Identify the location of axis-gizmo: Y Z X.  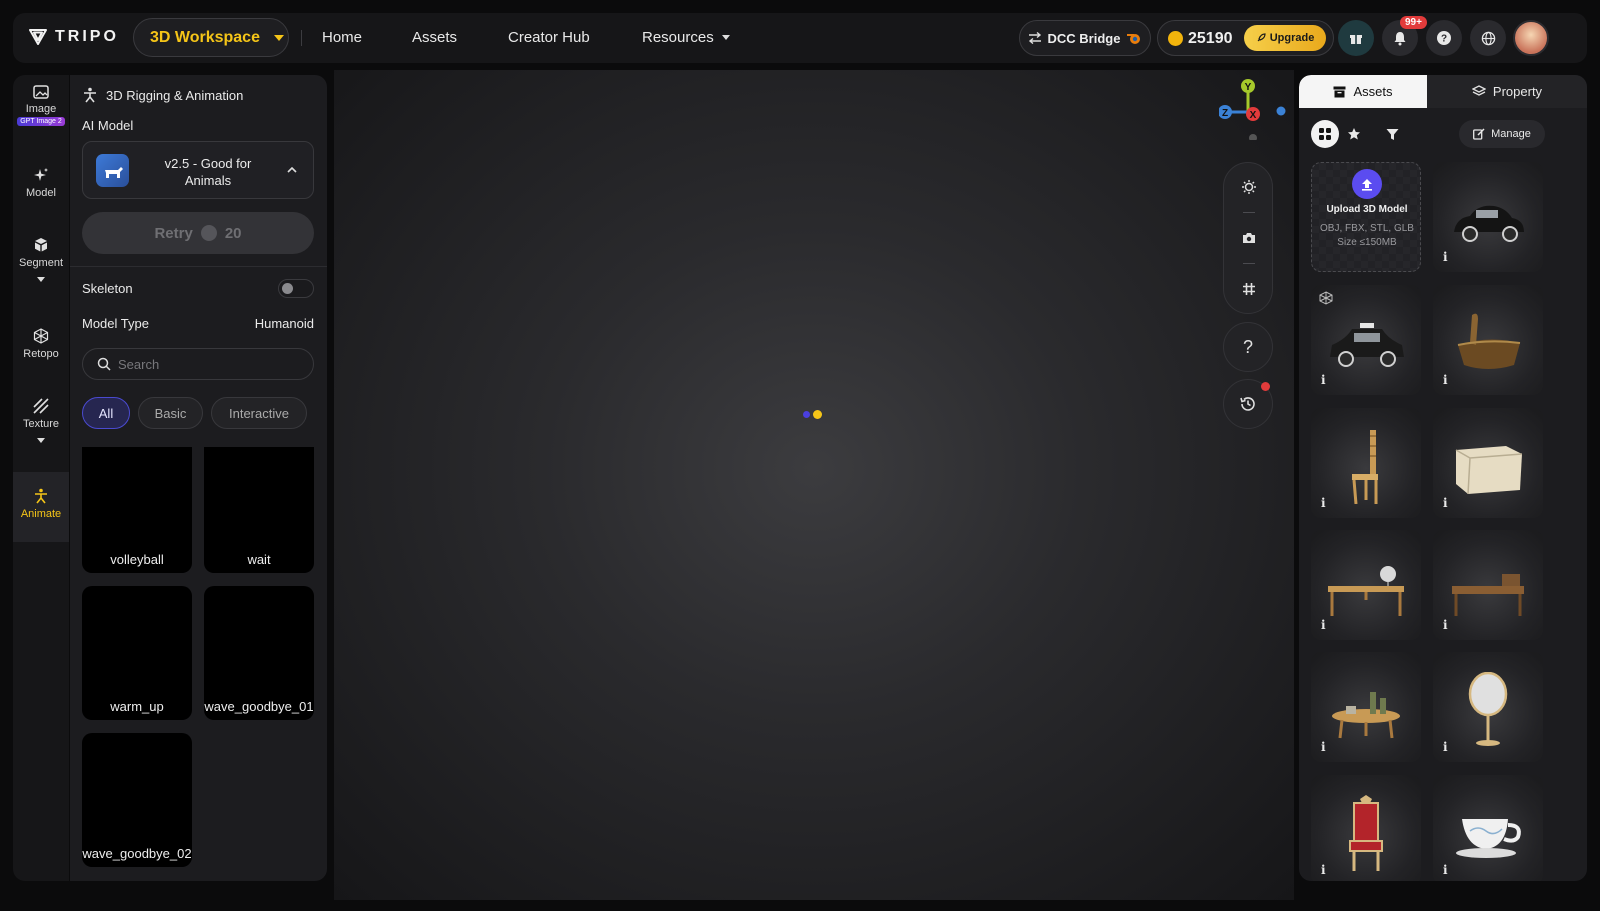
(1254, 109).